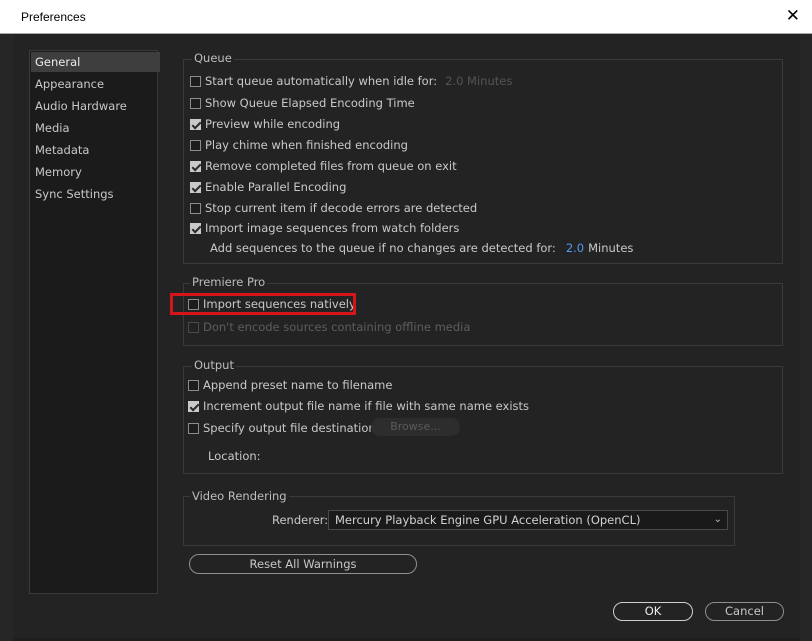 Image resolution: width=812 pixels, height=641 pixels. Describe the element at coordinates (575, 248) in the screenshot. I see `sequences-delay-value: 2.0` at that location.